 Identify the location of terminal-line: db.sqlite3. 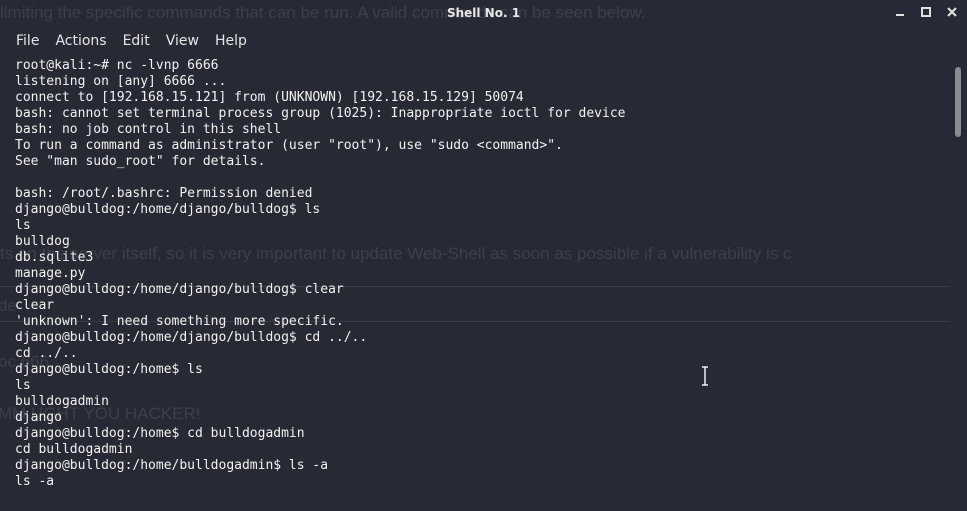
(54, 257).